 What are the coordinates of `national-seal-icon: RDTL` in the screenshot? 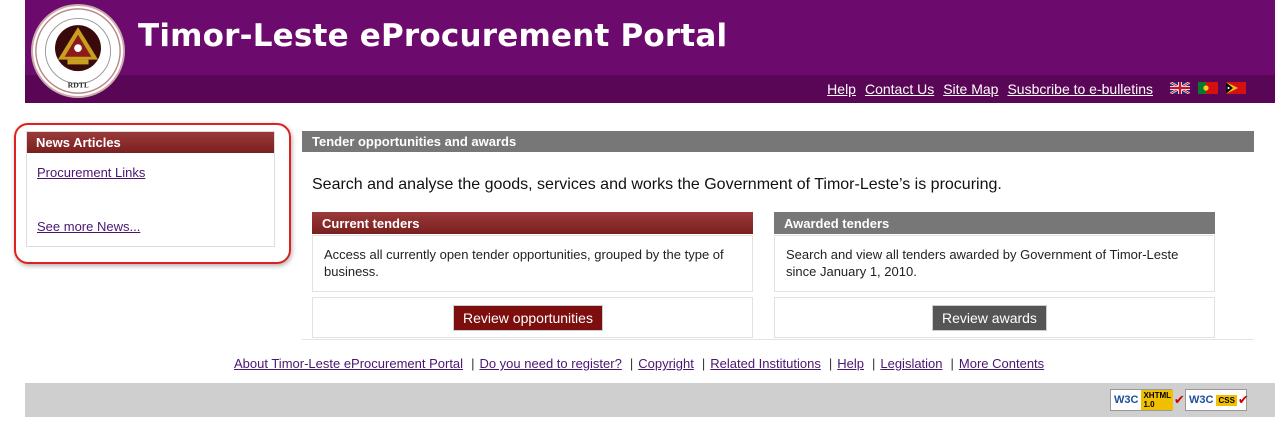 It's located at (78, 51).